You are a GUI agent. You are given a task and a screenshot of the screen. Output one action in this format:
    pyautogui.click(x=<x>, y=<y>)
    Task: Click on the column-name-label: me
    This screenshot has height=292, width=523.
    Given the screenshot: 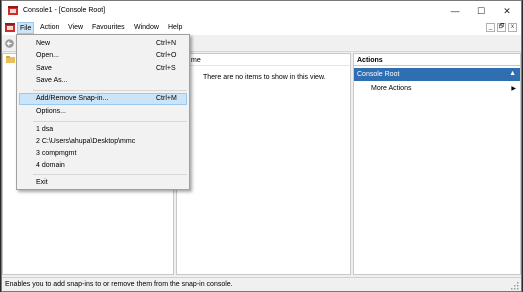 What is the action you would take?
    pyautogui.click(x=196, y=60)
    